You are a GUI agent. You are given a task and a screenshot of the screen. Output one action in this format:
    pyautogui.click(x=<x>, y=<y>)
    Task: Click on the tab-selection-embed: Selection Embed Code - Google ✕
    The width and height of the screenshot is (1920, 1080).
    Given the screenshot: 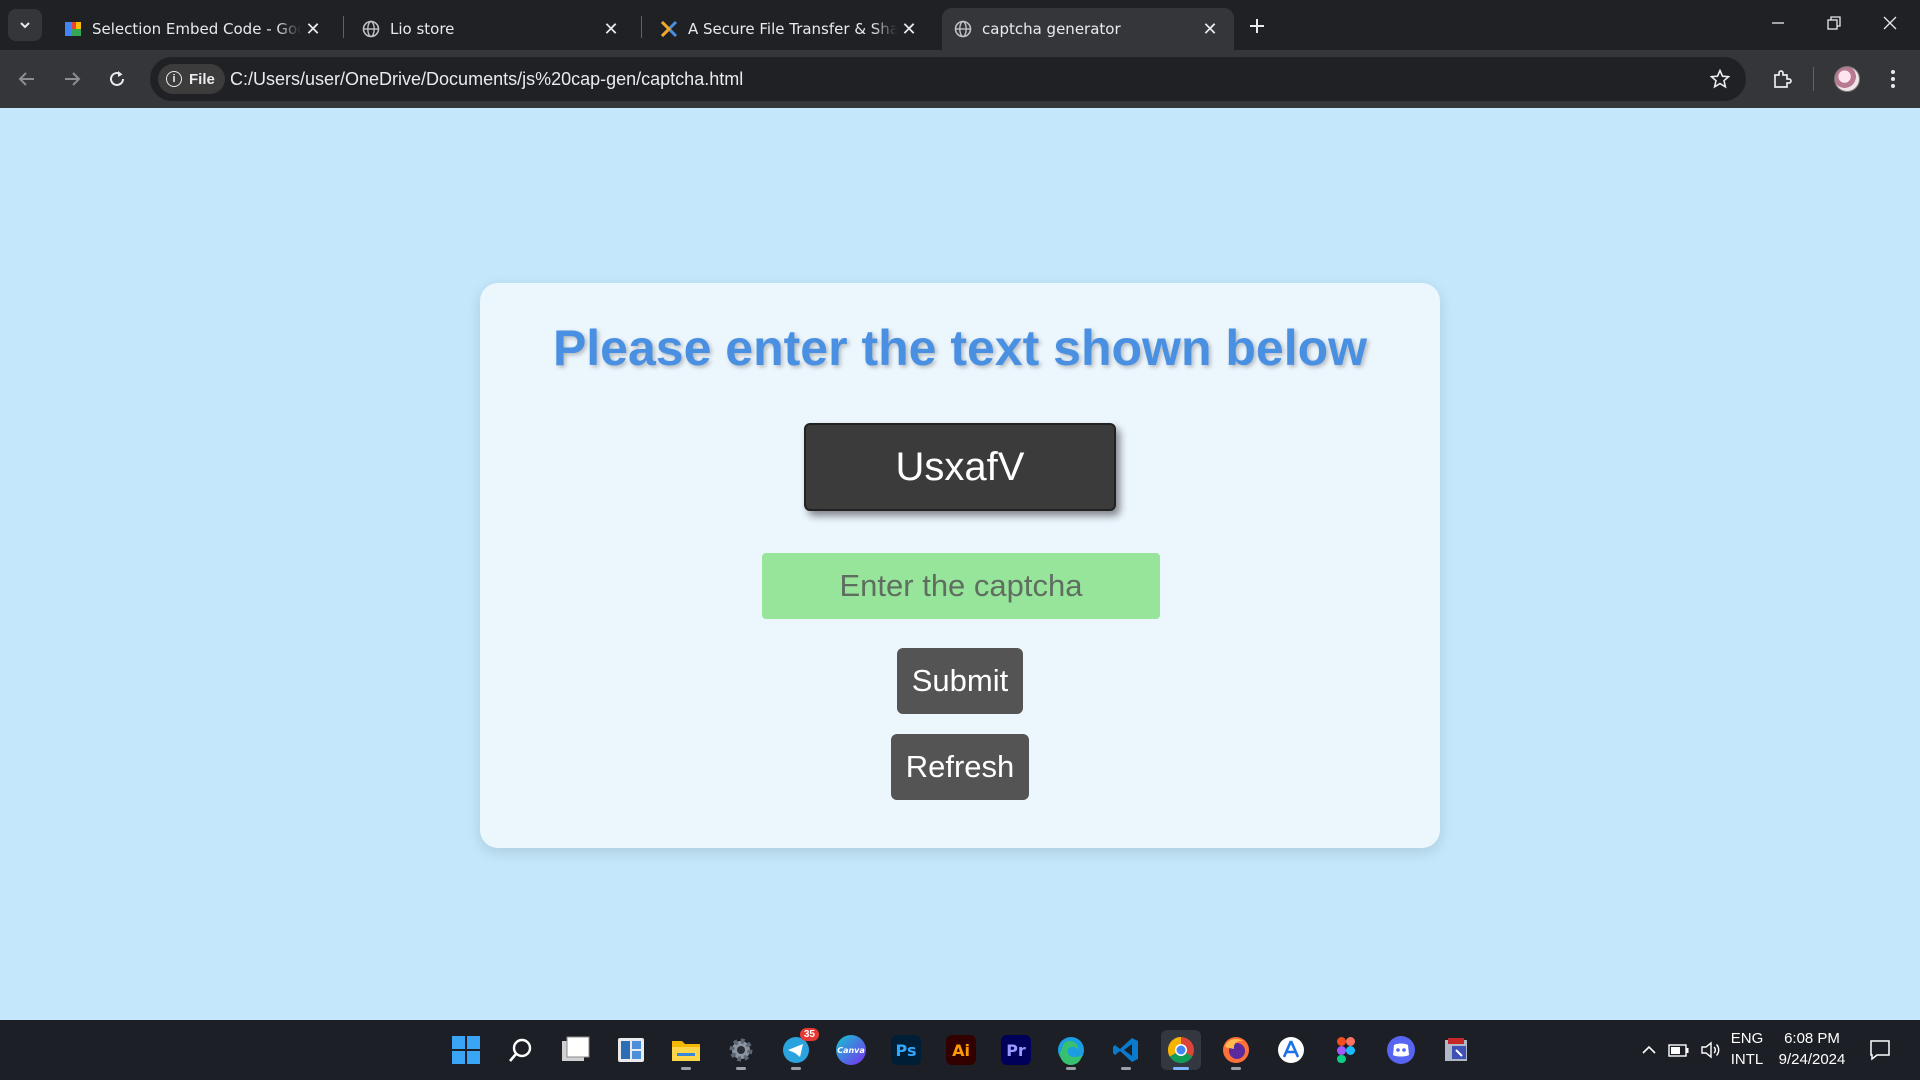 What is the action you would take?
    pyautogui.click(x=194, y=29)
    